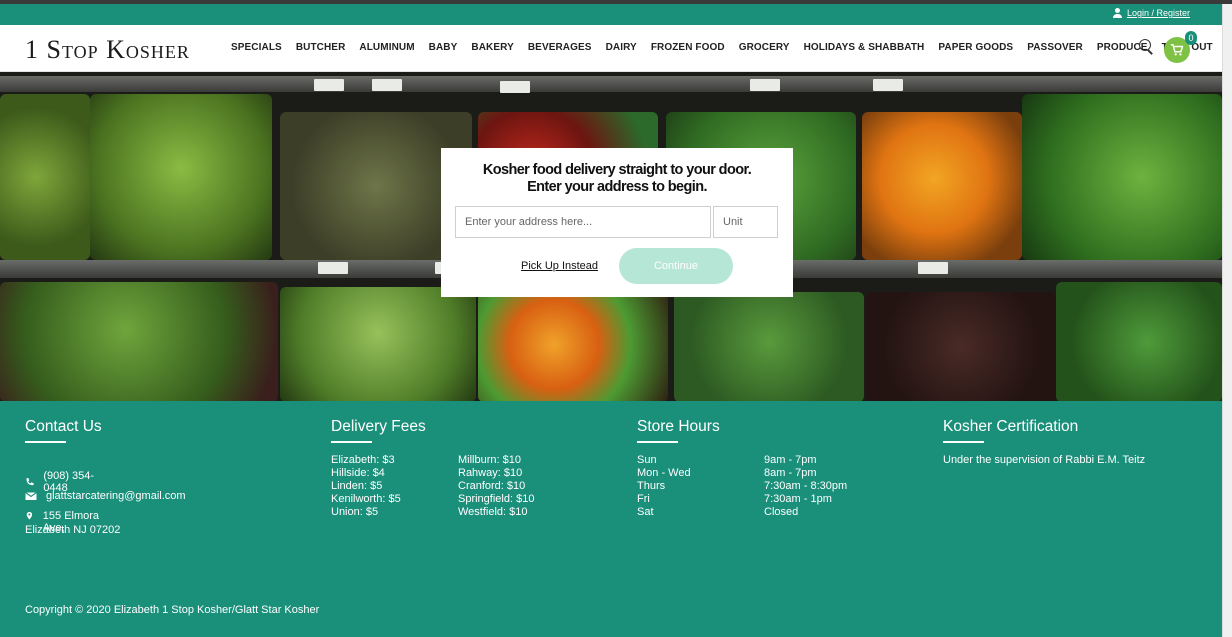 Image resolution: width=1232 pixels, height=637 pixels. I want to click on hours-time: 8am - 7pm, so click(790, 473).